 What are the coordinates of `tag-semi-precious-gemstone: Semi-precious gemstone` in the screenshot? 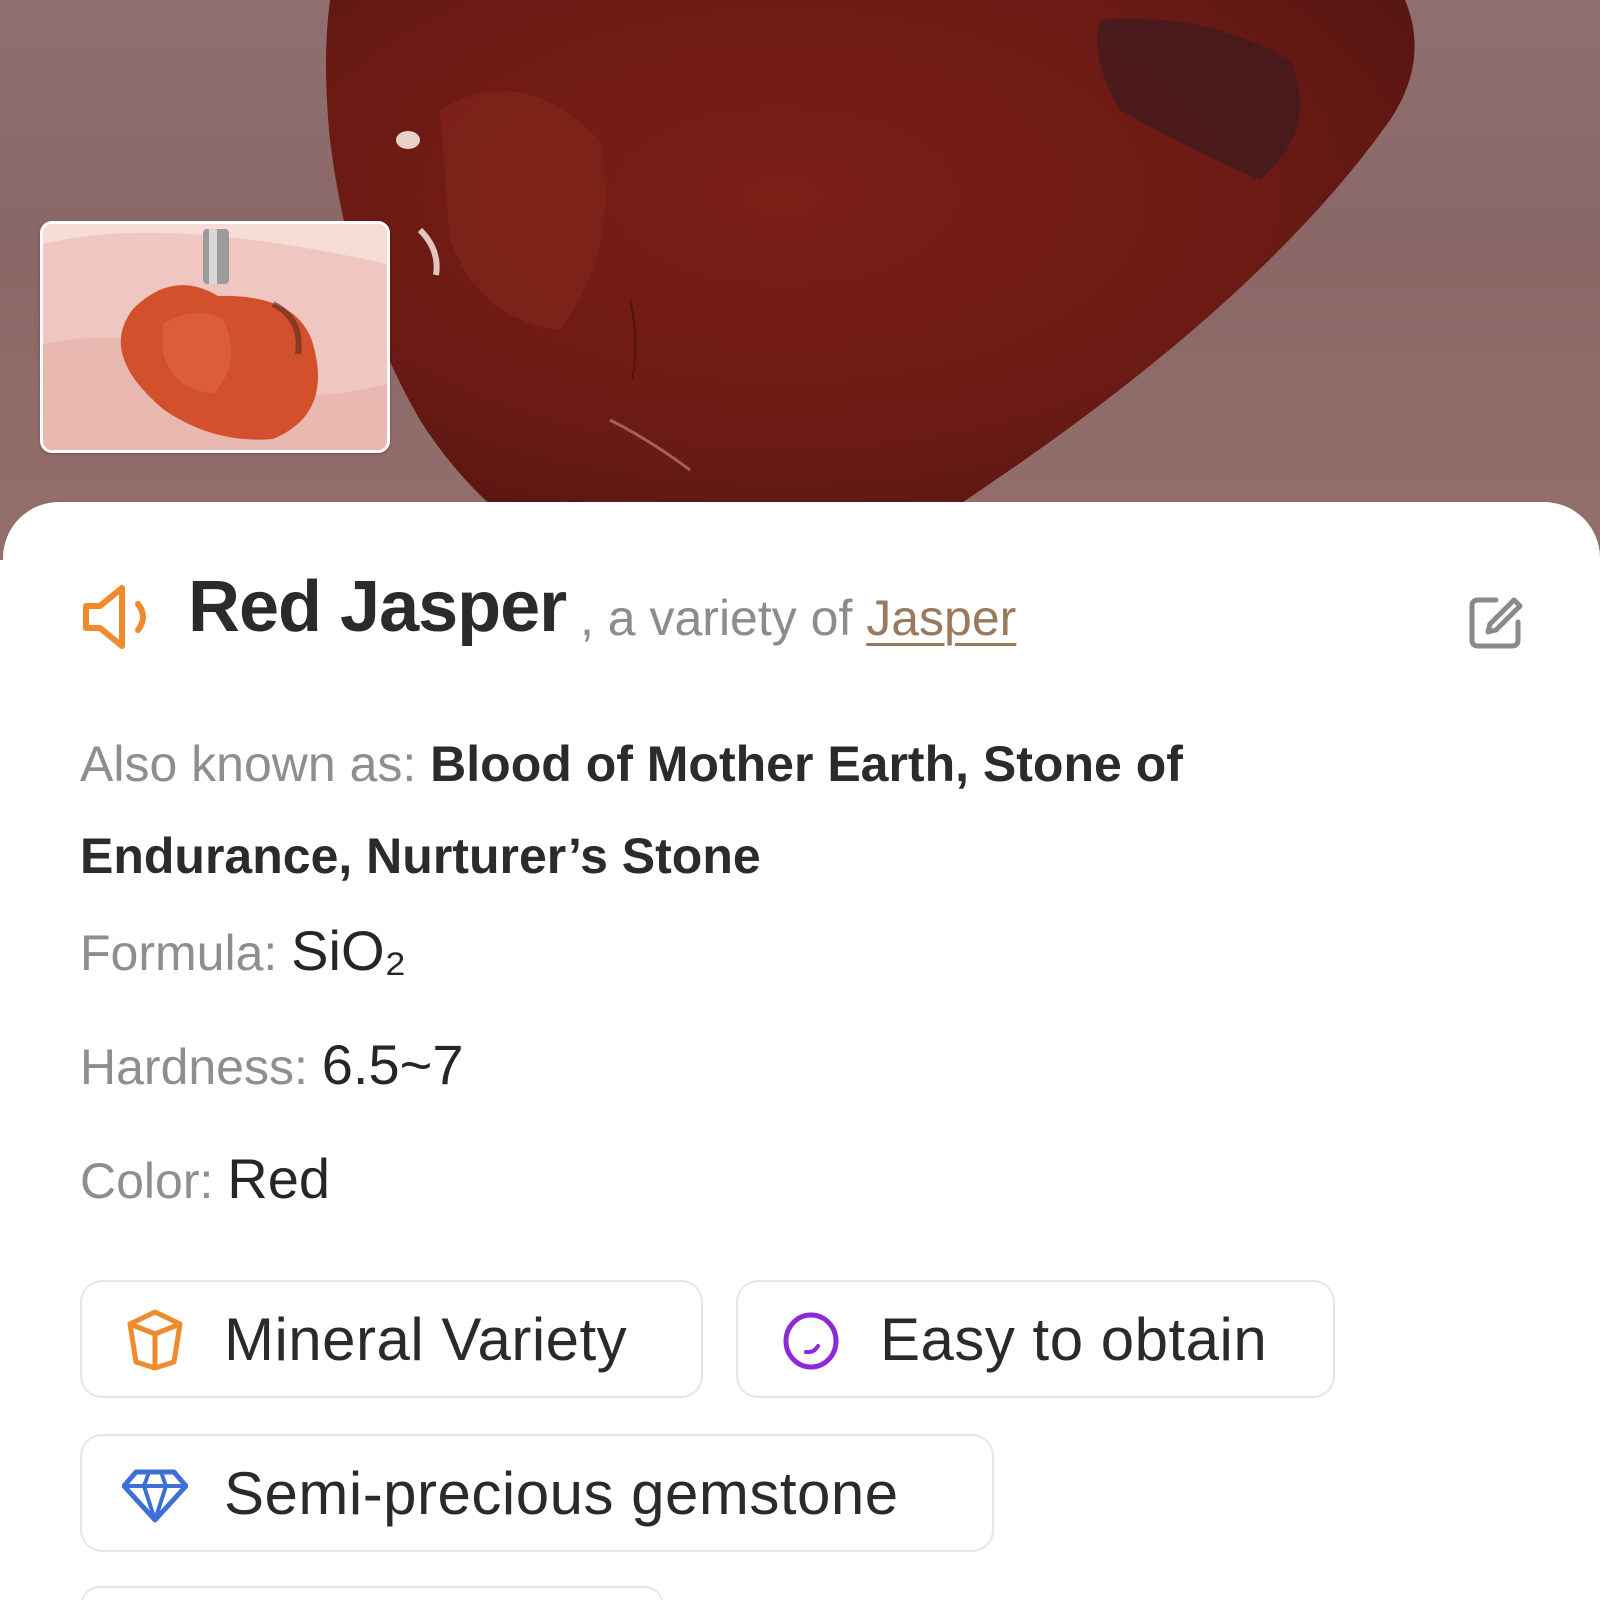 It's located at (537, 1493).